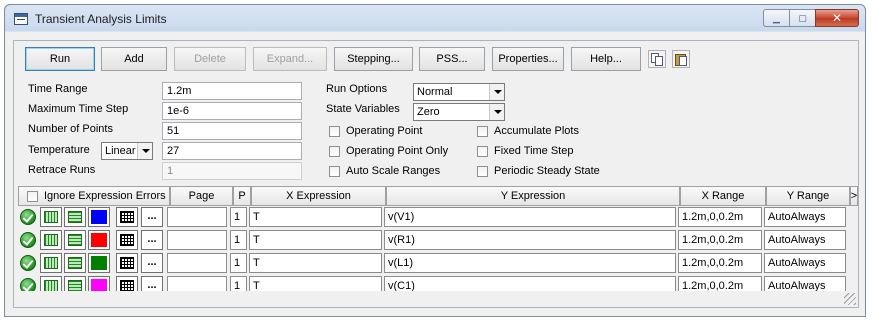 The width and height of the screenshot is (872, 321). I want to click on ignore-errors-checkbox, so click(32, 196).